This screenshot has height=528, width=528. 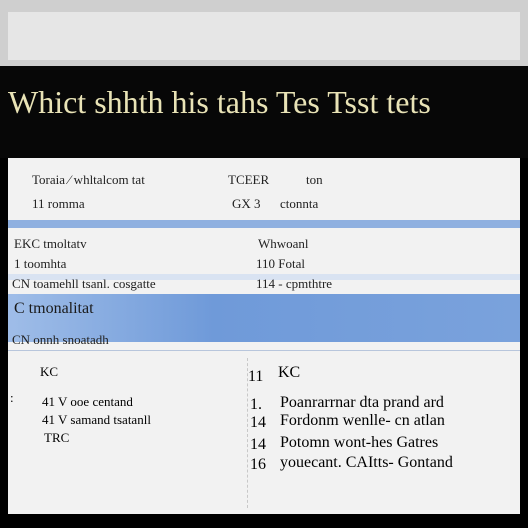 What do you see at coordinates (57, 437) in the screenshot?
I see `detail-left-line: TRC` at bounding box center [57, 437].